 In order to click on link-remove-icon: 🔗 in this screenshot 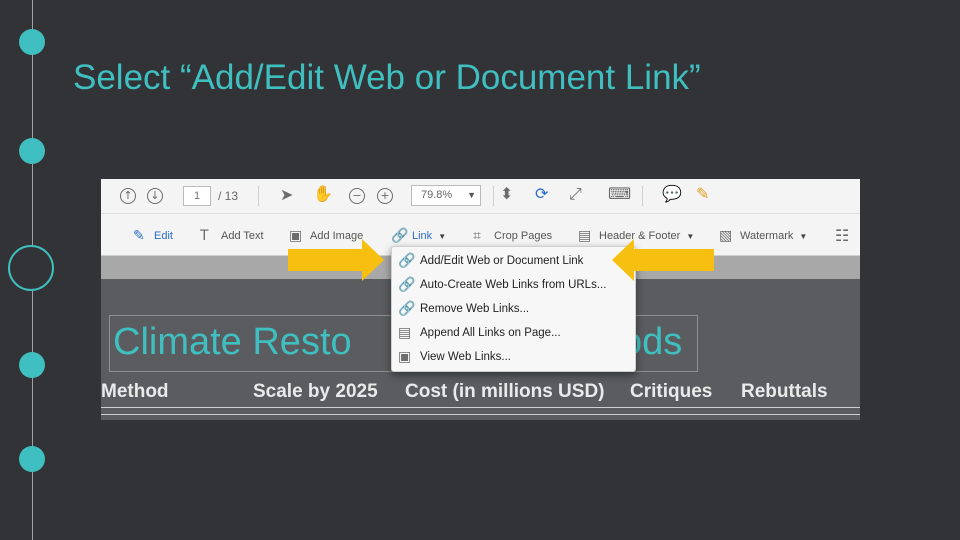, I will do `click(407, 309)`.